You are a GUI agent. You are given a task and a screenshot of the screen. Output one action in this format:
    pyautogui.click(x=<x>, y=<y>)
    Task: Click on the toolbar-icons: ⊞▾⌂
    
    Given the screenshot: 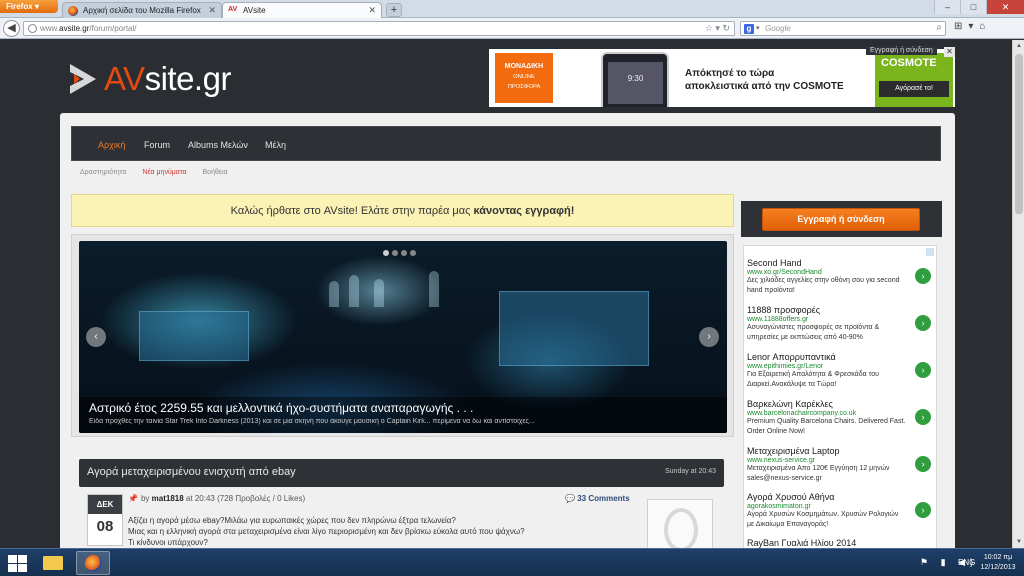 What is the action you would take?
    pyautogui.click(x=972, y=26)
    